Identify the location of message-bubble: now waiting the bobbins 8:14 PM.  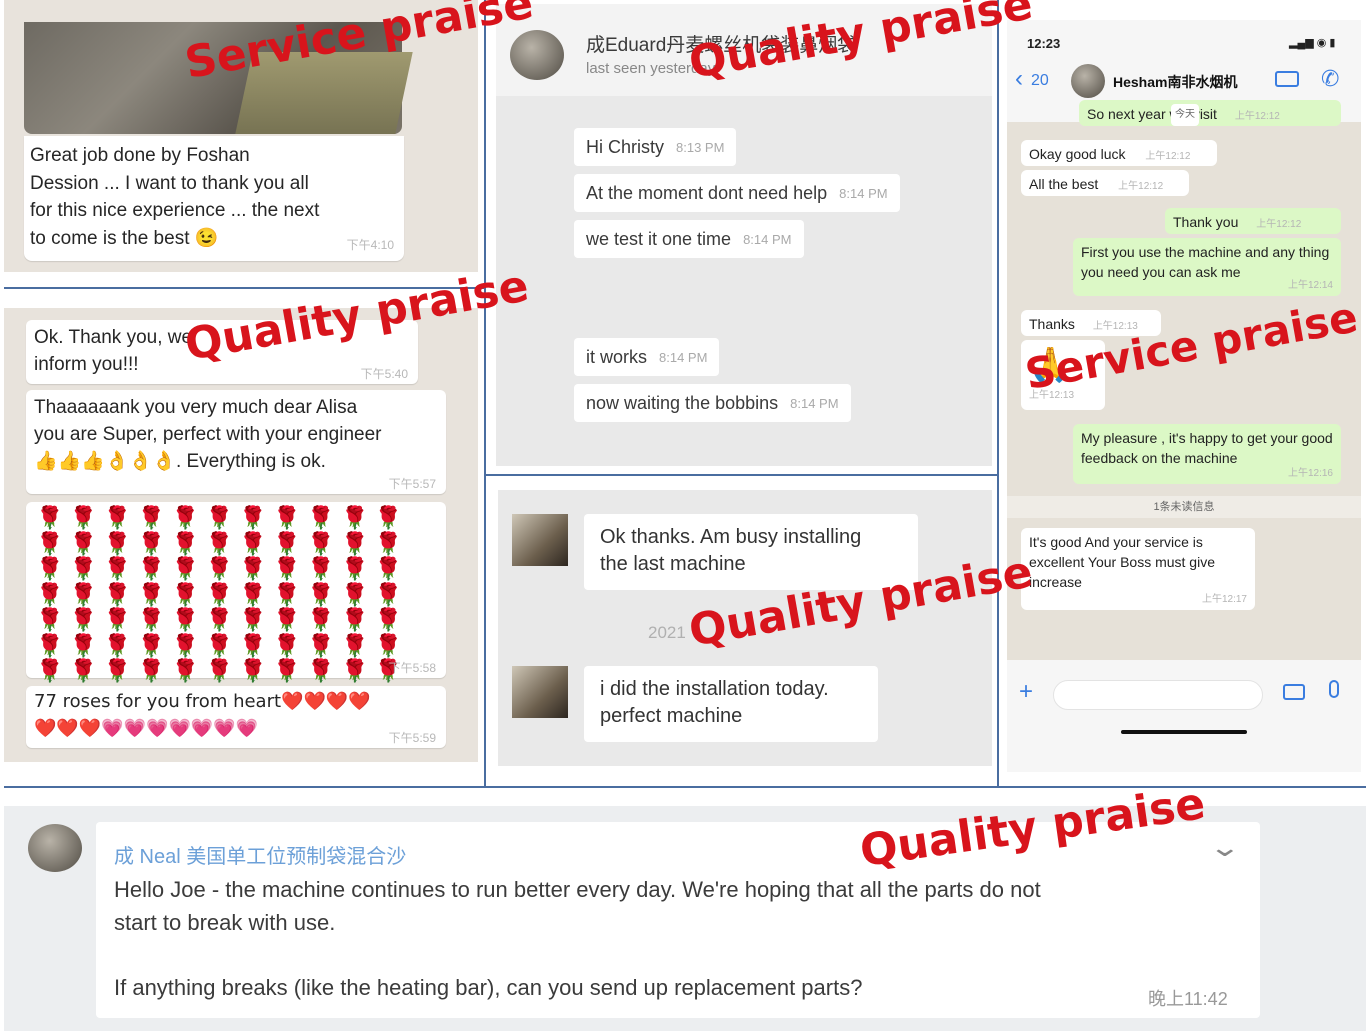
(712, 403).